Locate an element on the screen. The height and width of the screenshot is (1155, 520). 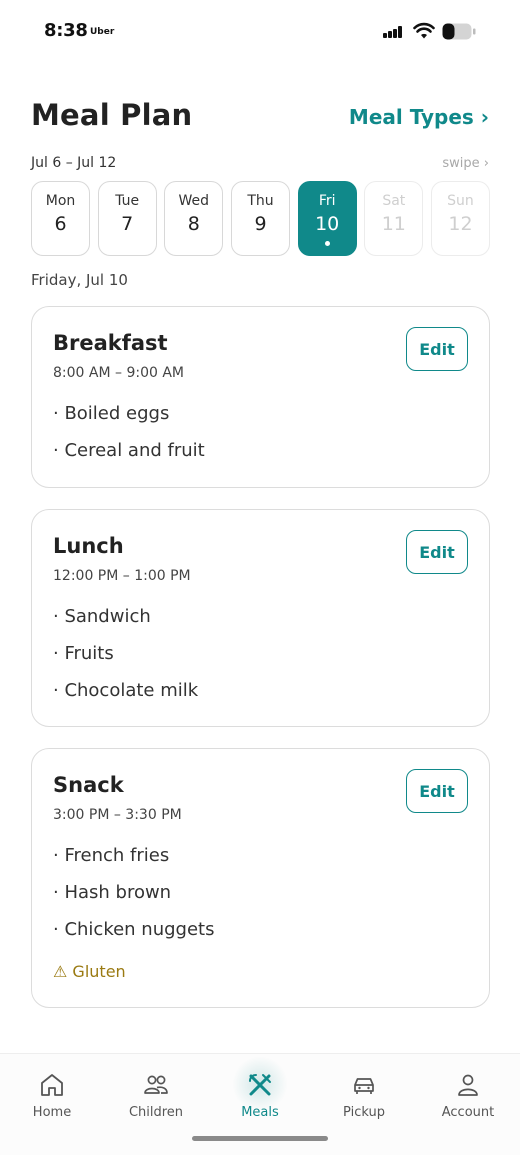
meal-name: Lunch is located at coordinates (88, 546).